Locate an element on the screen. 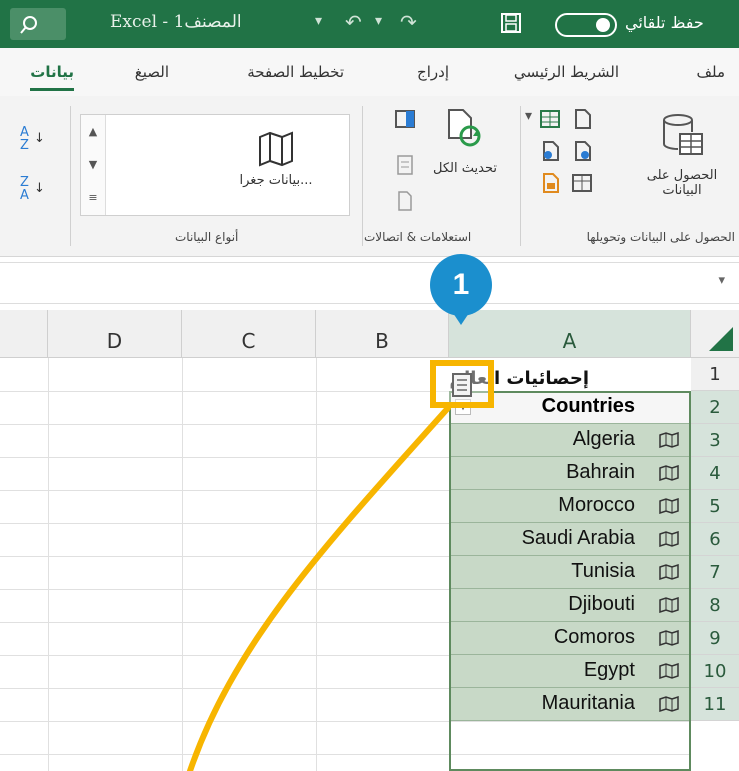 The image size is (739, 771). search-button is located at coordinates (38, 24).